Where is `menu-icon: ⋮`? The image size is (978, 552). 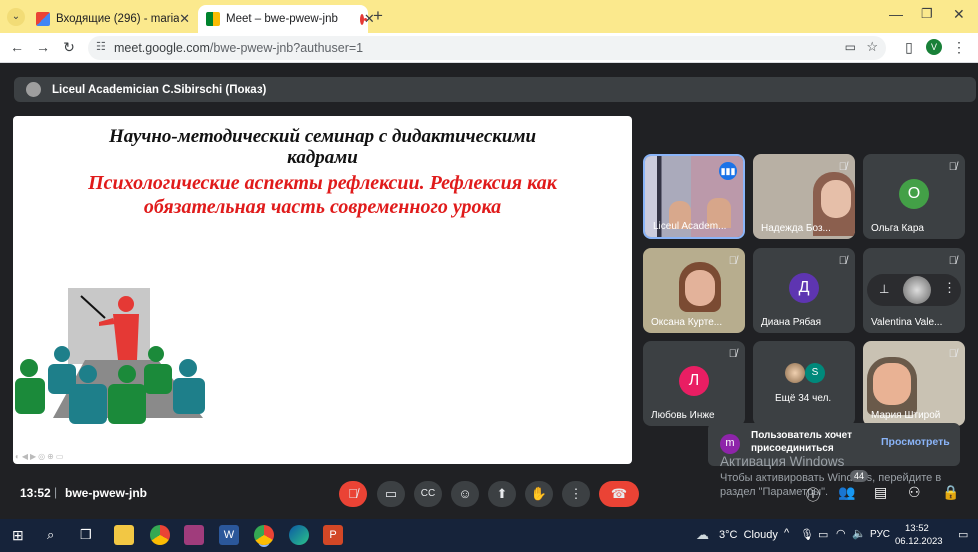
menu-icon: ⋮ is located at coordinates (959, 47).